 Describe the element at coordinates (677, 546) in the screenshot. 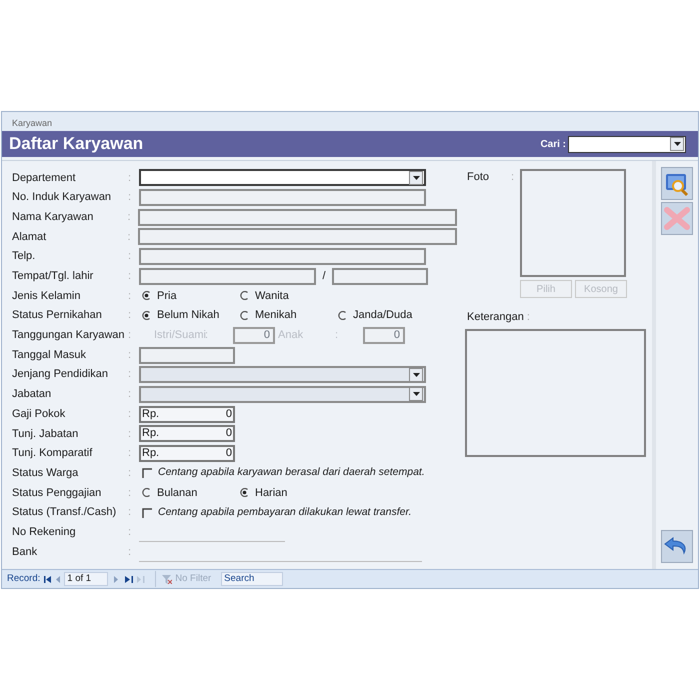

I see `undo-icon` at that location.